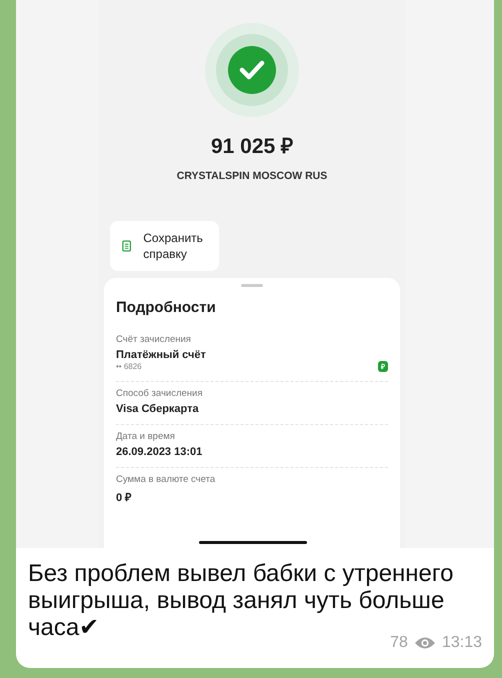 Image resolution: width=502 pixels, height=678 pixels. What do you see at coordinates (164, 246) in the screenshot?
I see `save-receipt-button: Сохранить справку` at bounding box center [164, 246].